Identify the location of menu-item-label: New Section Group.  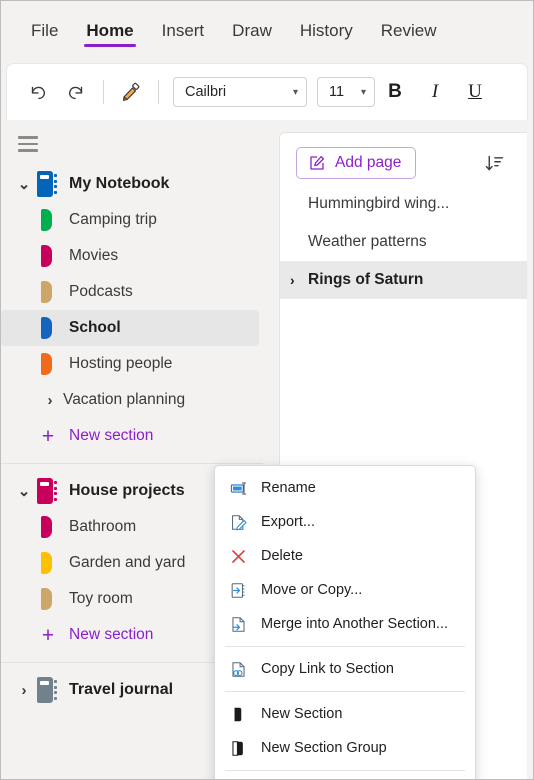
(324, 748).